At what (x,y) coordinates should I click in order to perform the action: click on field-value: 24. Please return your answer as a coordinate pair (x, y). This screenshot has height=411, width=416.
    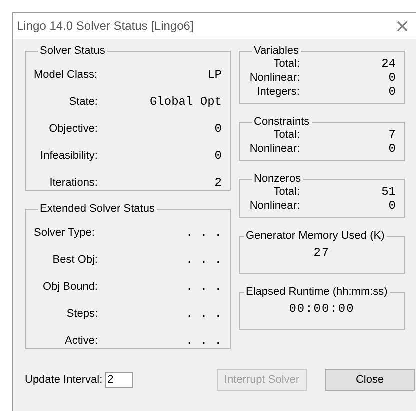
    Looking at the image, I should click on (388, 64).